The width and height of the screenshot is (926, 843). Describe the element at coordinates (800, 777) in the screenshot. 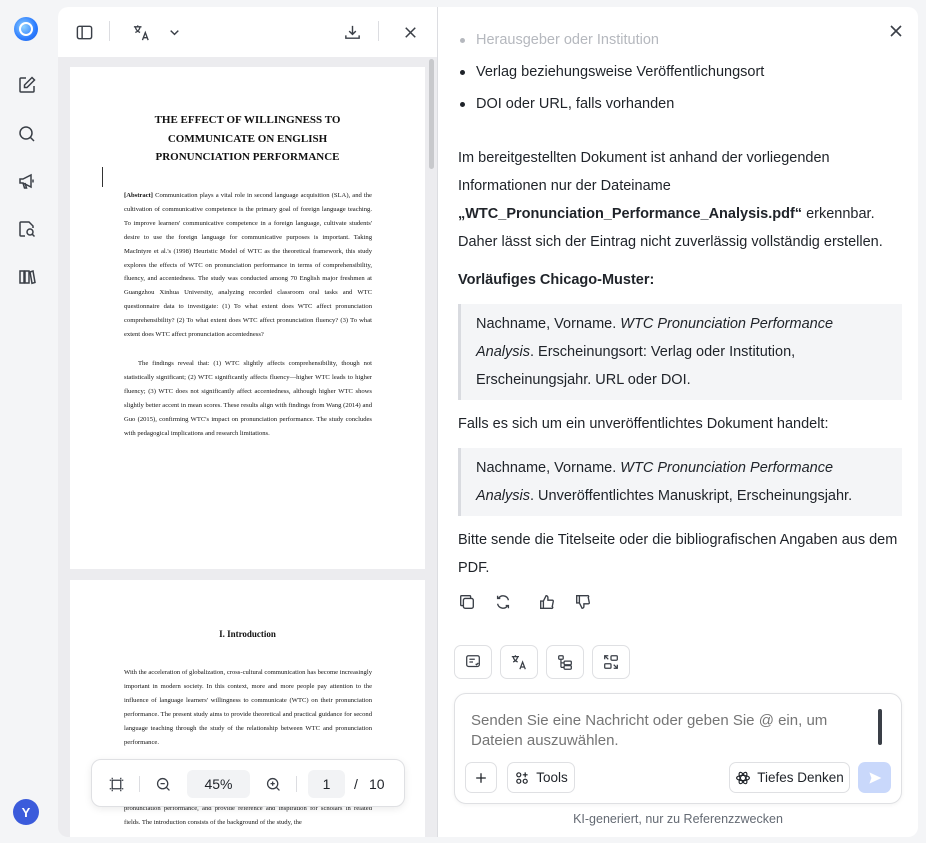

I see `deep-think-label: Tiefes Denken` at that location.